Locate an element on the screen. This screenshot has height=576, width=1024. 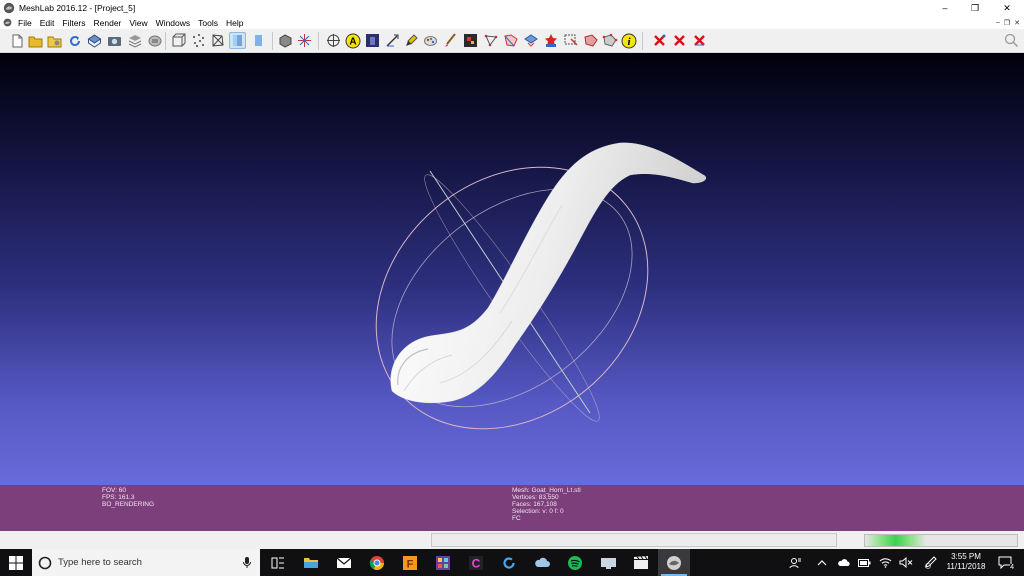
mail-icon is located at coordinates (344, 562).